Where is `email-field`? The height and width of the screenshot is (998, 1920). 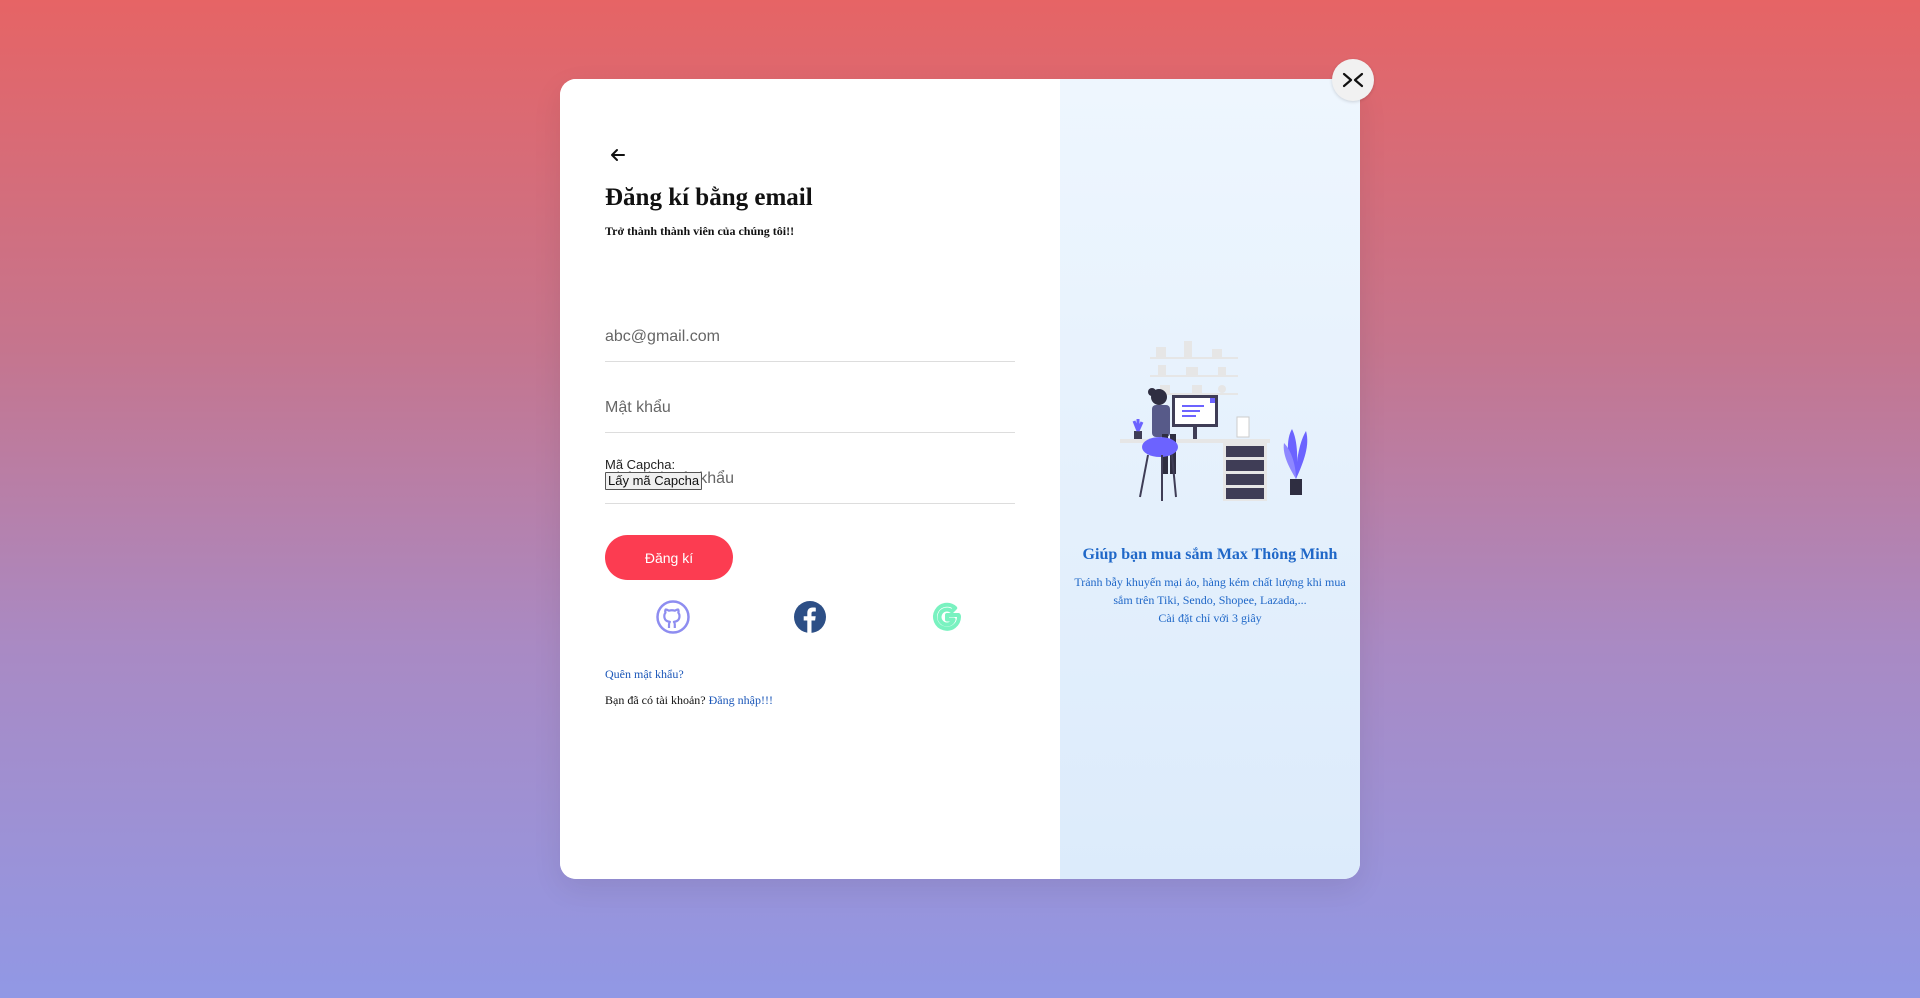
email-field is located at coordinates (810, 337).